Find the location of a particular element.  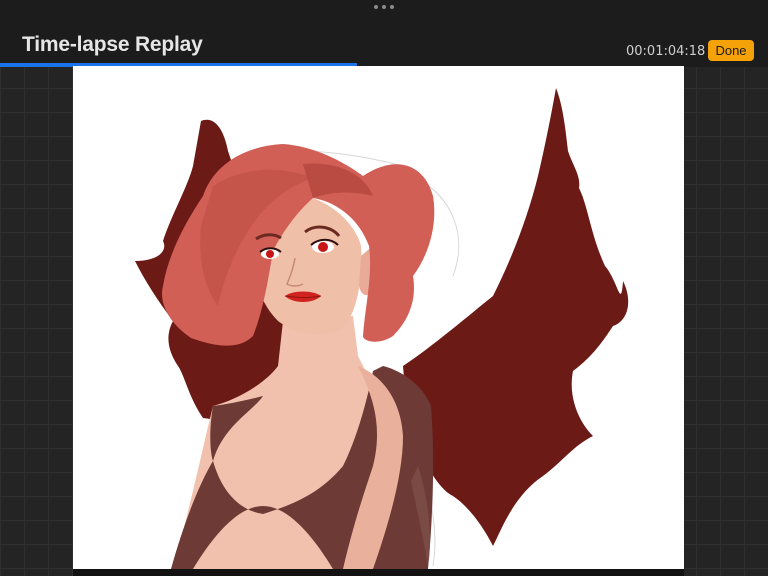

page-title: Time-lapse Replay is located at coordinates (112, 44).